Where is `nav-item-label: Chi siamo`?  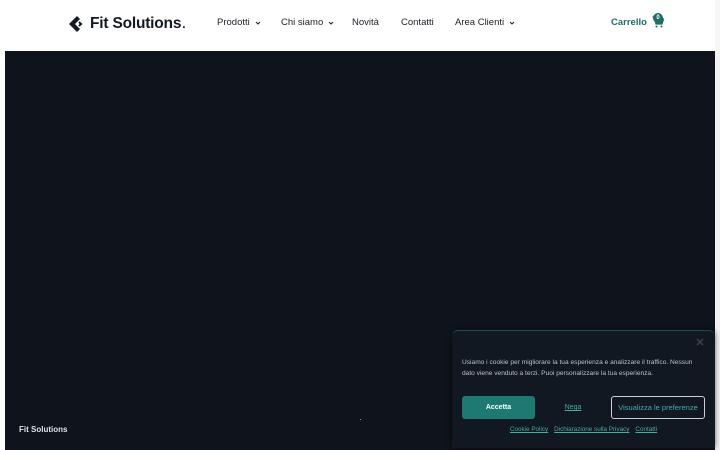 nav-item-label: Chi siamo is located at coordinates (302, 22).